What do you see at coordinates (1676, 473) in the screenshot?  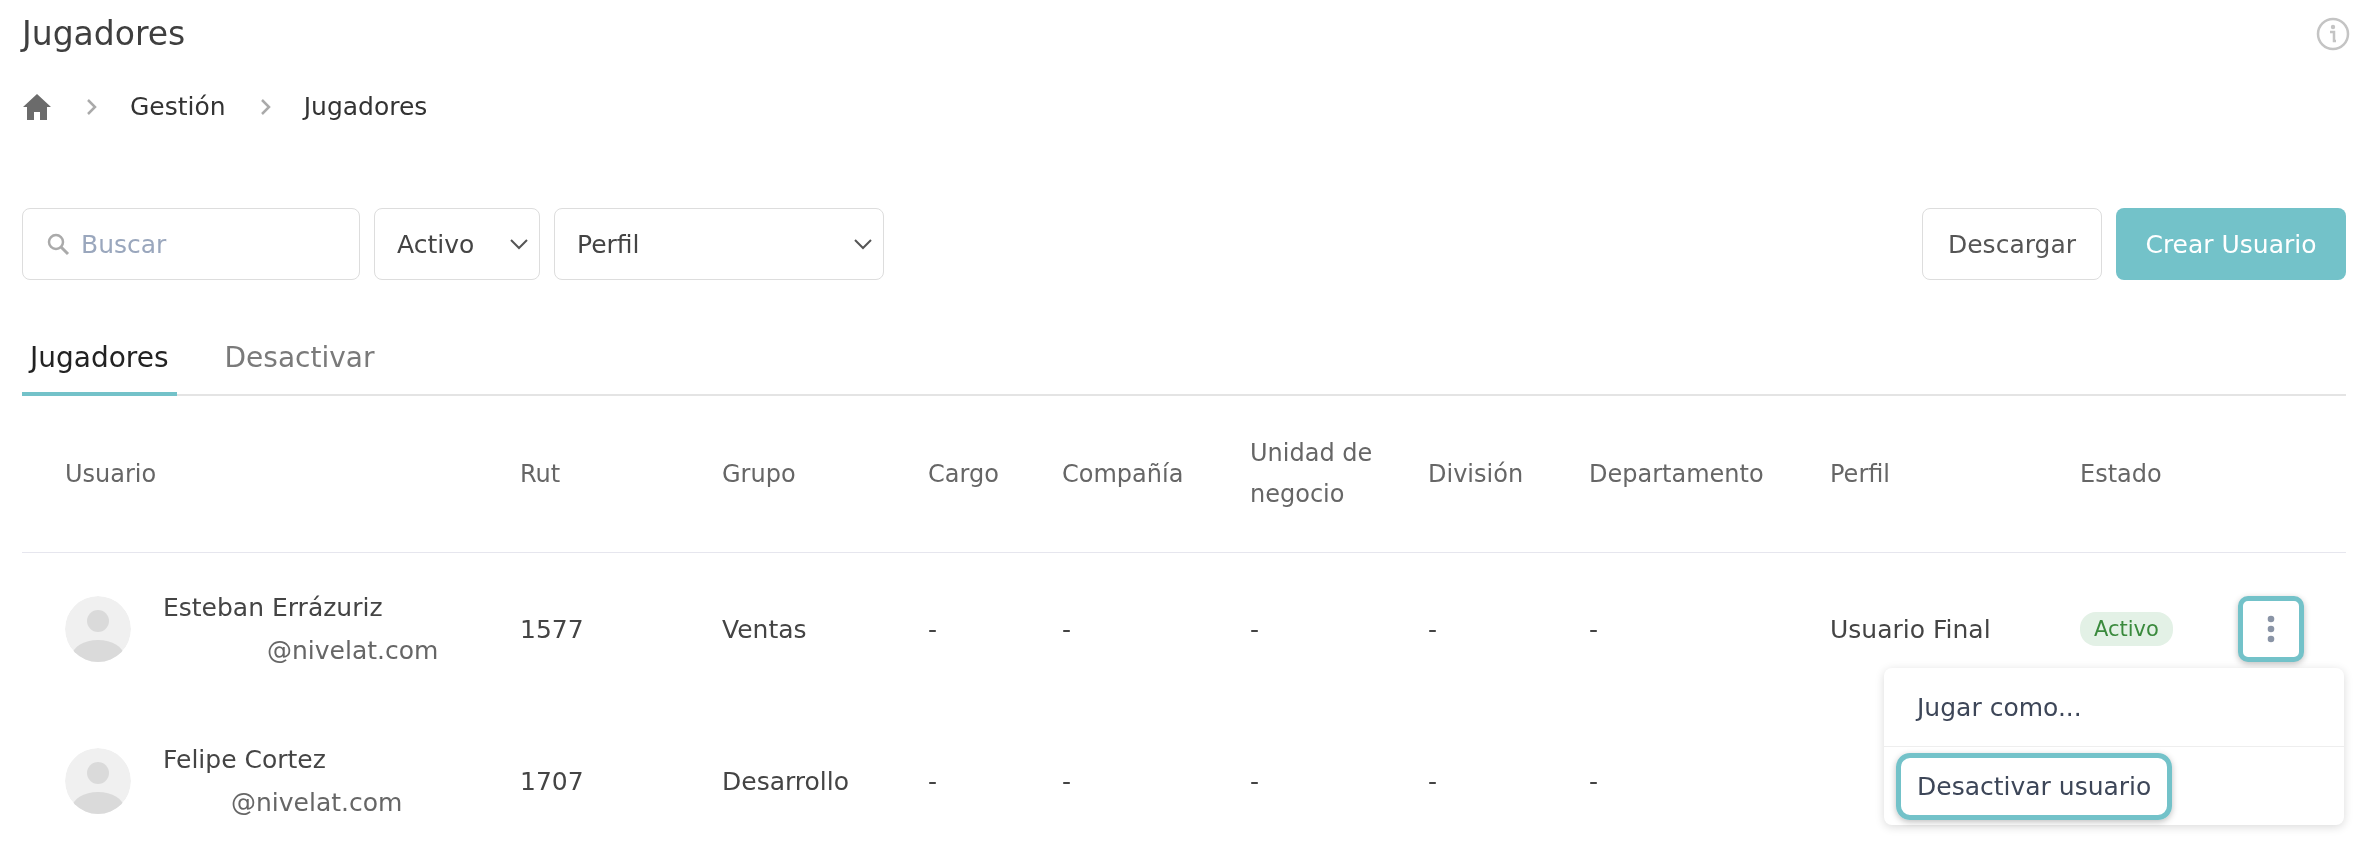 I see `column-header: Departamento` at bounding box center [1676, 473].